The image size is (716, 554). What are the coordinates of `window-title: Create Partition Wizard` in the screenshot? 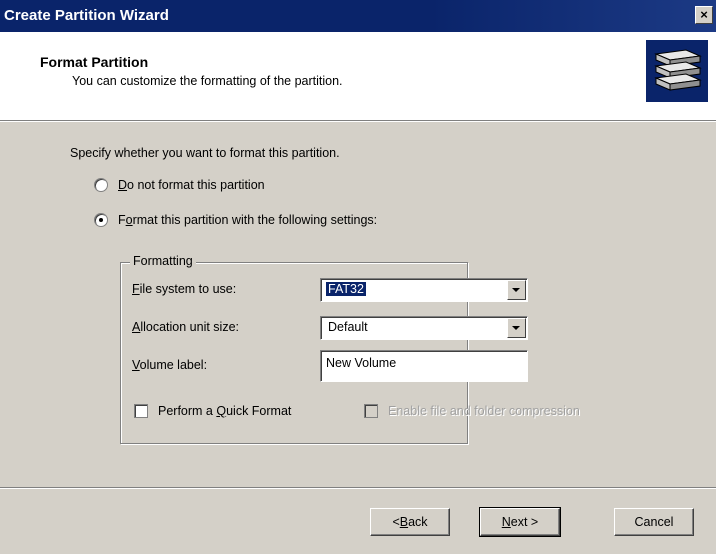 It's located at (86, 15).